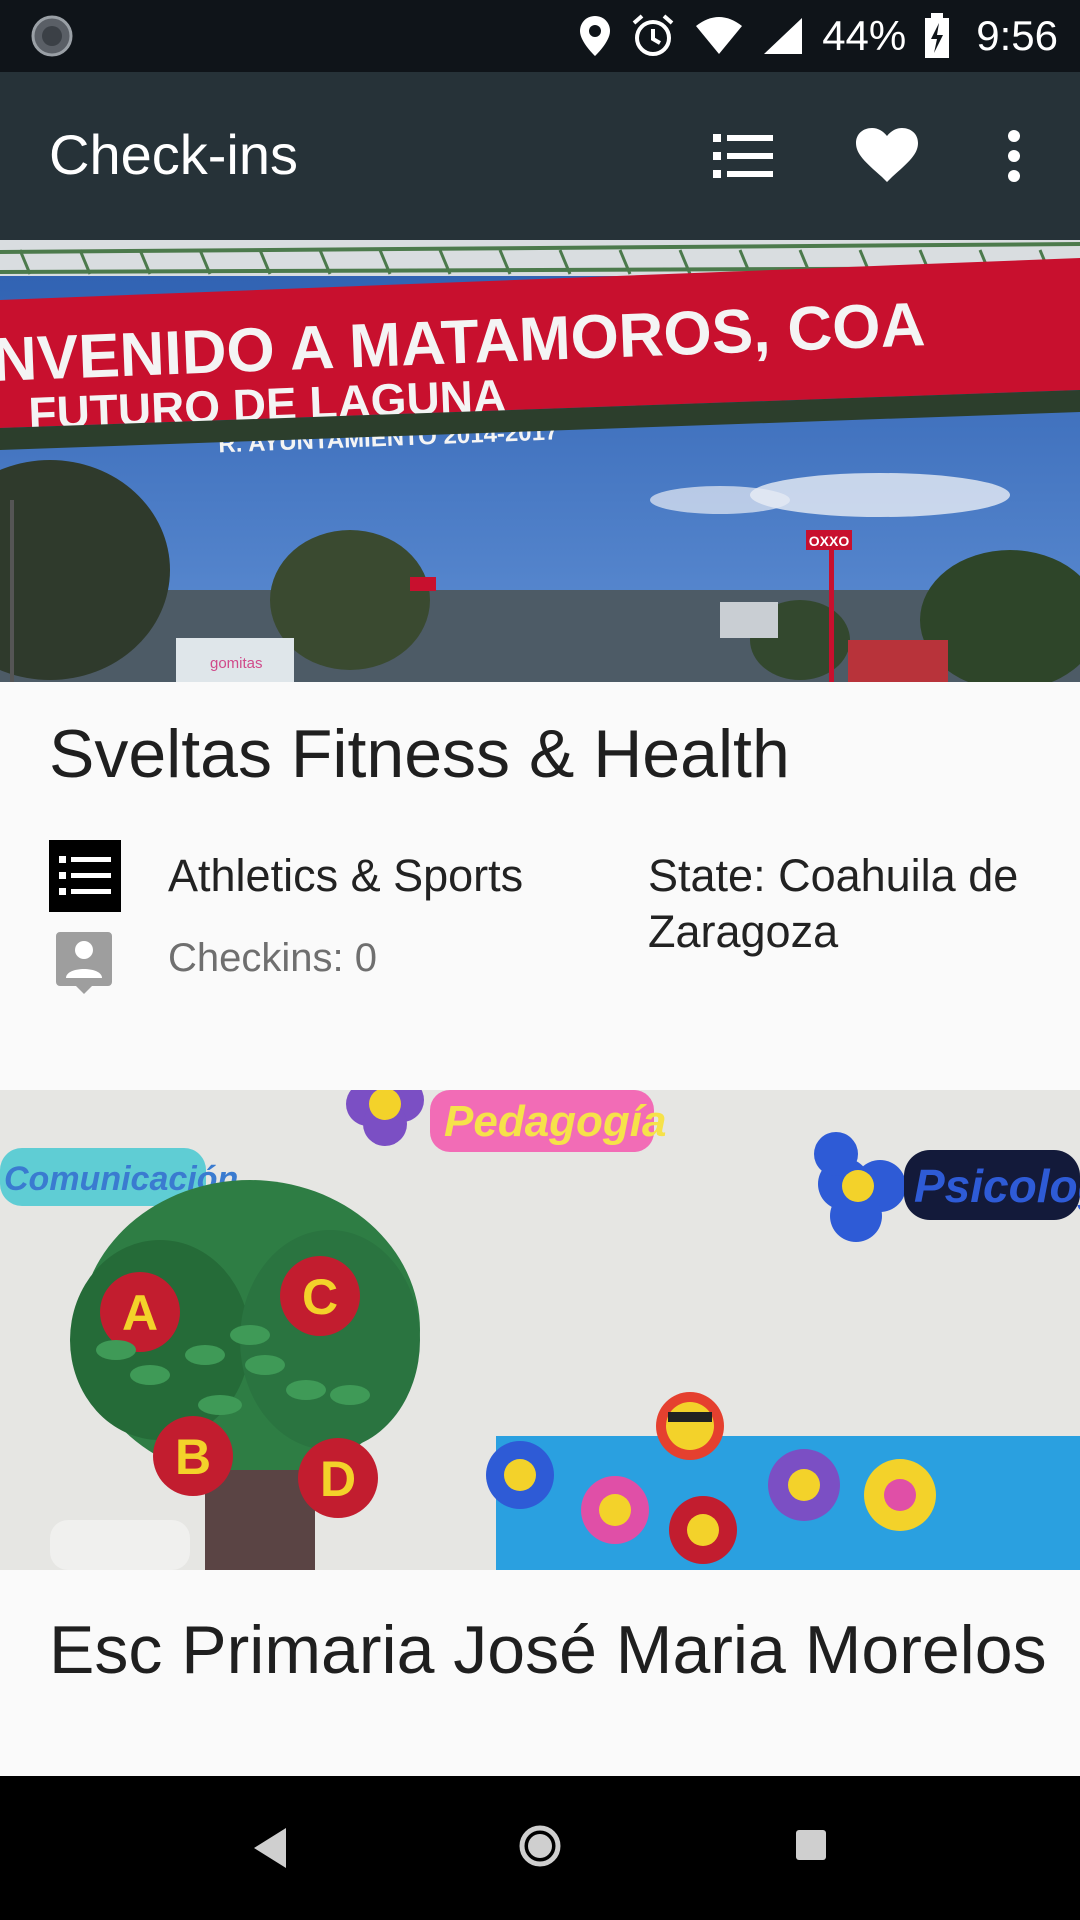  I want to click on wifi-icon, so click(719, 35).